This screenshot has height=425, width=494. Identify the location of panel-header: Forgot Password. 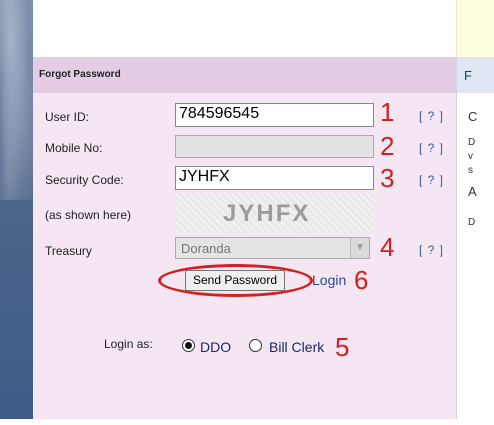
(244, 75).